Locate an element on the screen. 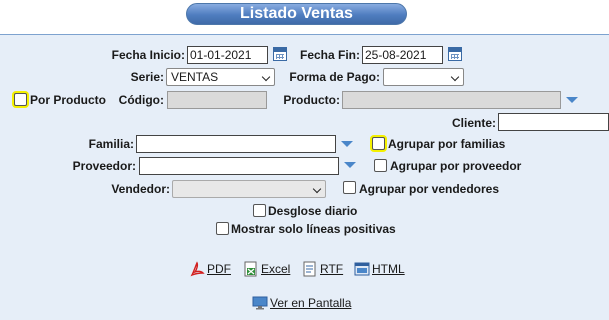 The height and width of the screenshot is (320, 609). html-icon is located at coordinates (362, 269).